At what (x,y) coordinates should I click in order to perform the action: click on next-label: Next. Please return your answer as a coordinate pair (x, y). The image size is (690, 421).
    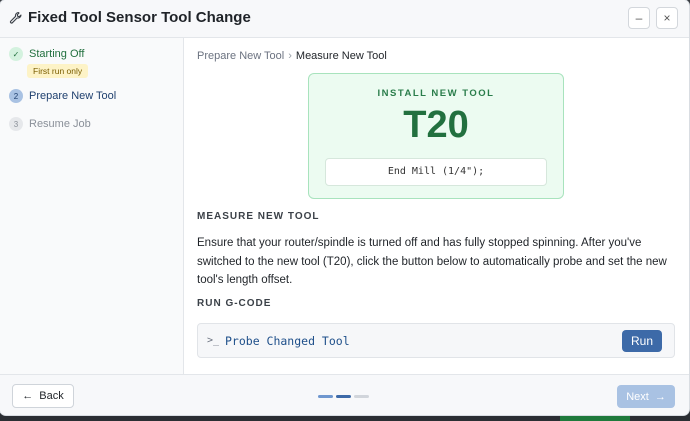
    Looking at the image, I should click on (637, 396).